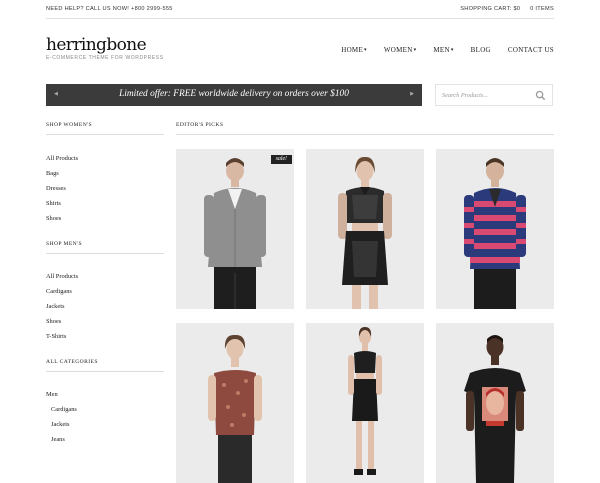  What do you see at coordinates (105, 276) in the screenshot?
I see `sidebar-item-men-all: All Products` at bounding box center [105, 276].